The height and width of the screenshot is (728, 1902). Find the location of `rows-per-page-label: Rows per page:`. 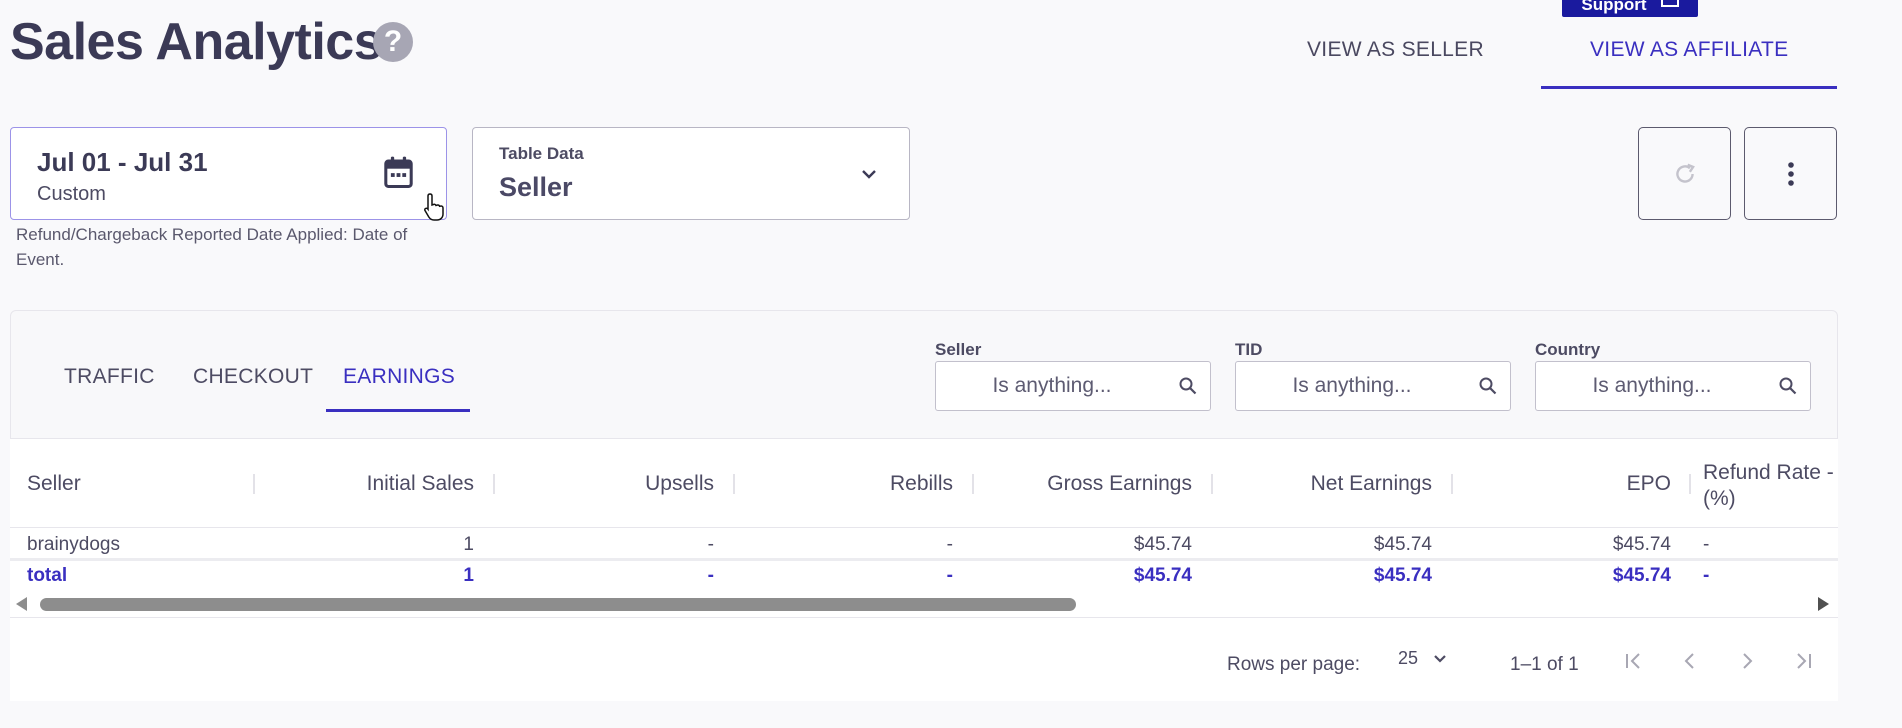

rows-per-page-label: Rows per page: is located at coordinates (1294, 664).